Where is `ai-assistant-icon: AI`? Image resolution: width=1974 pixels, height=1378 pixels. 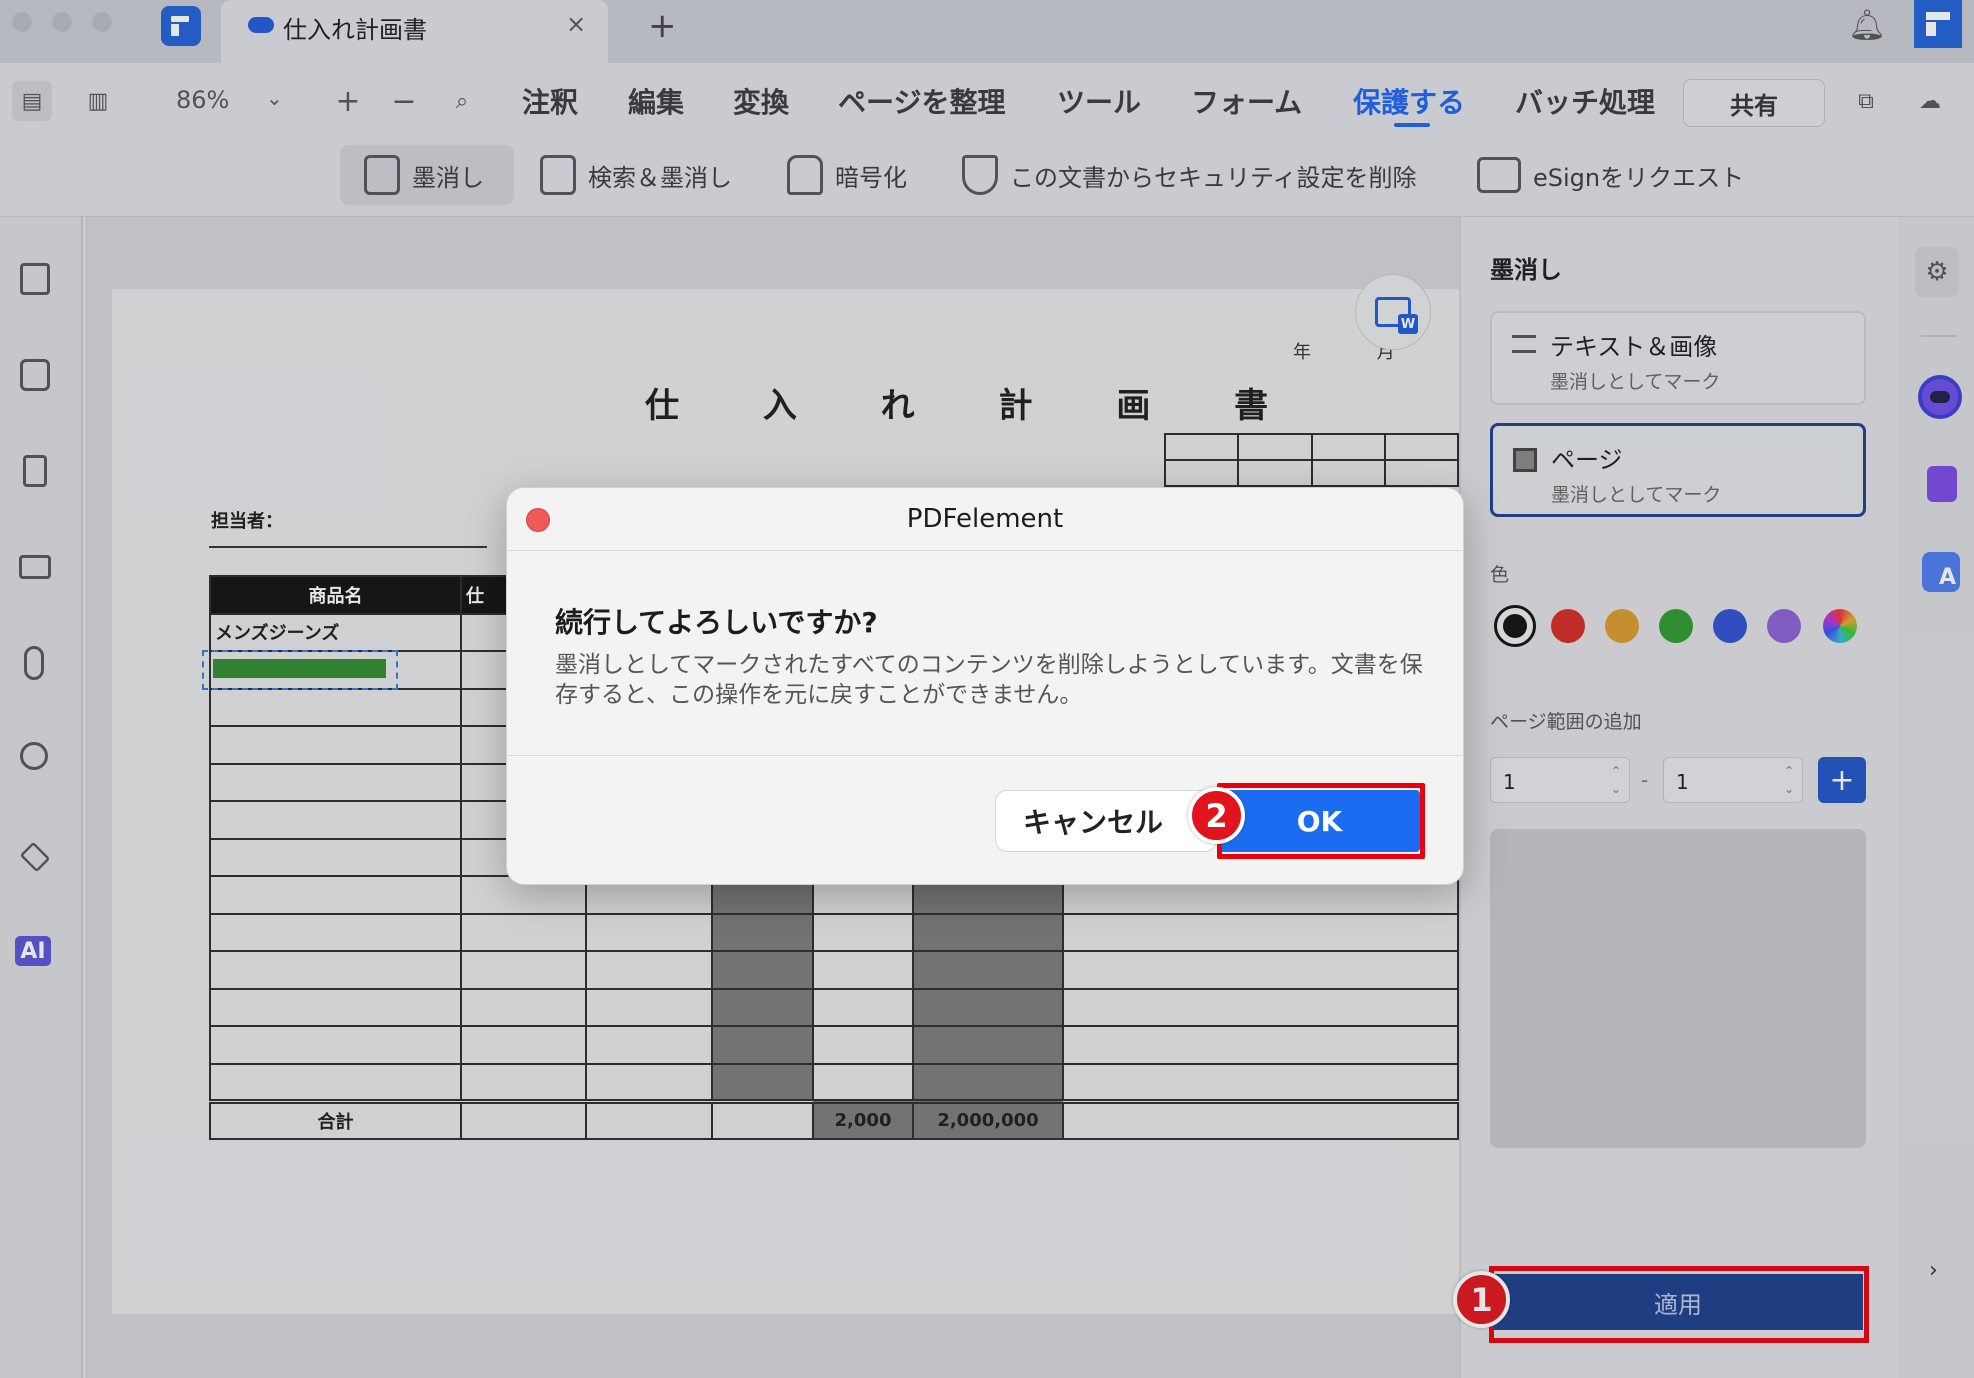
ai-assistant-icon: AI is located at coordinates (33, 951).